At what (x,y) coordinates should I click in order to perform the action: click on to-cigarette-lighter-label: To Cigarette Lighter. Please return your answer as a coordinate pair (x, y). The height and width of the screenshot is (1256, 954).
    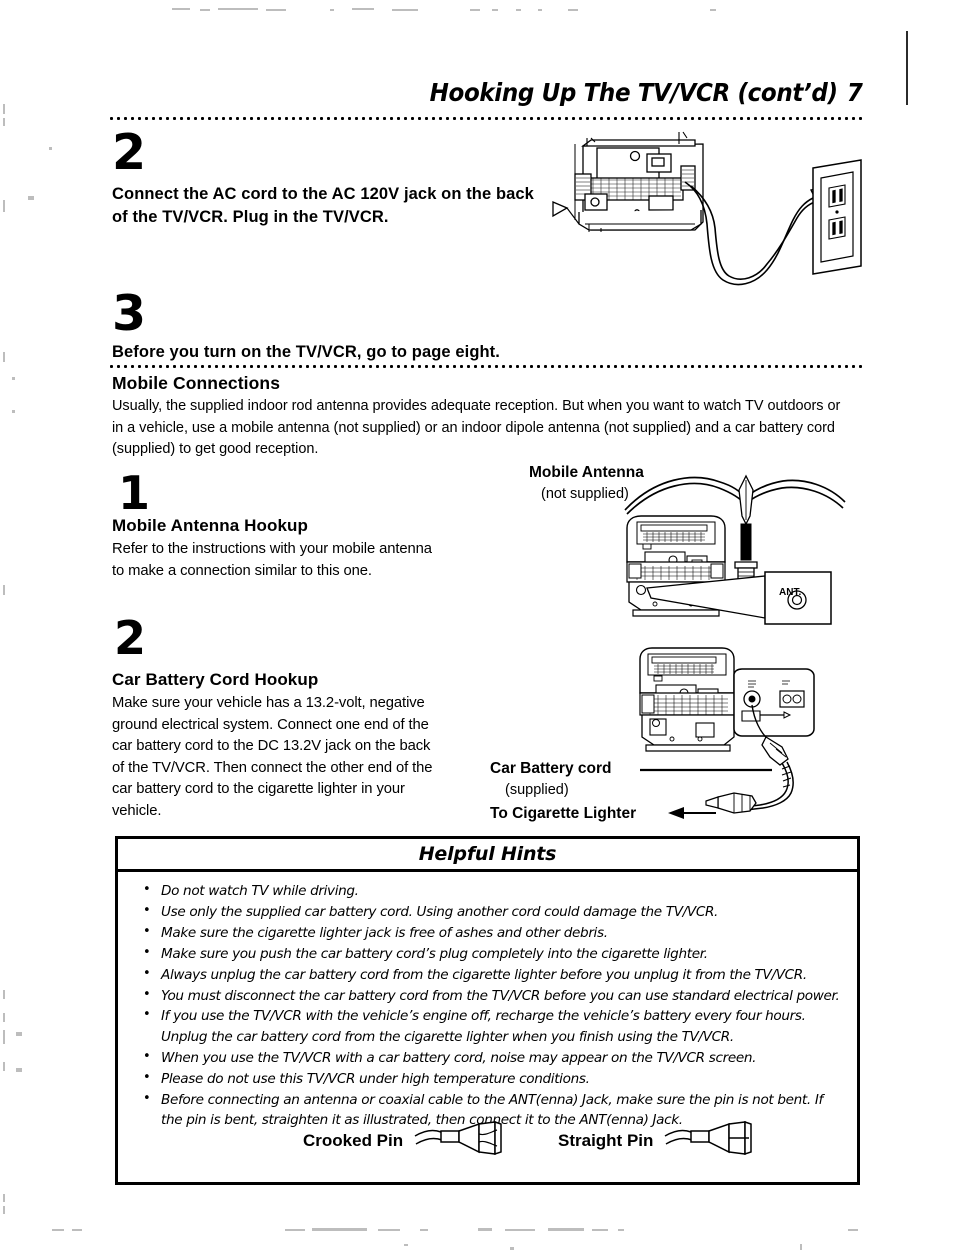
    Looking at the image, I should click on (563, 813).